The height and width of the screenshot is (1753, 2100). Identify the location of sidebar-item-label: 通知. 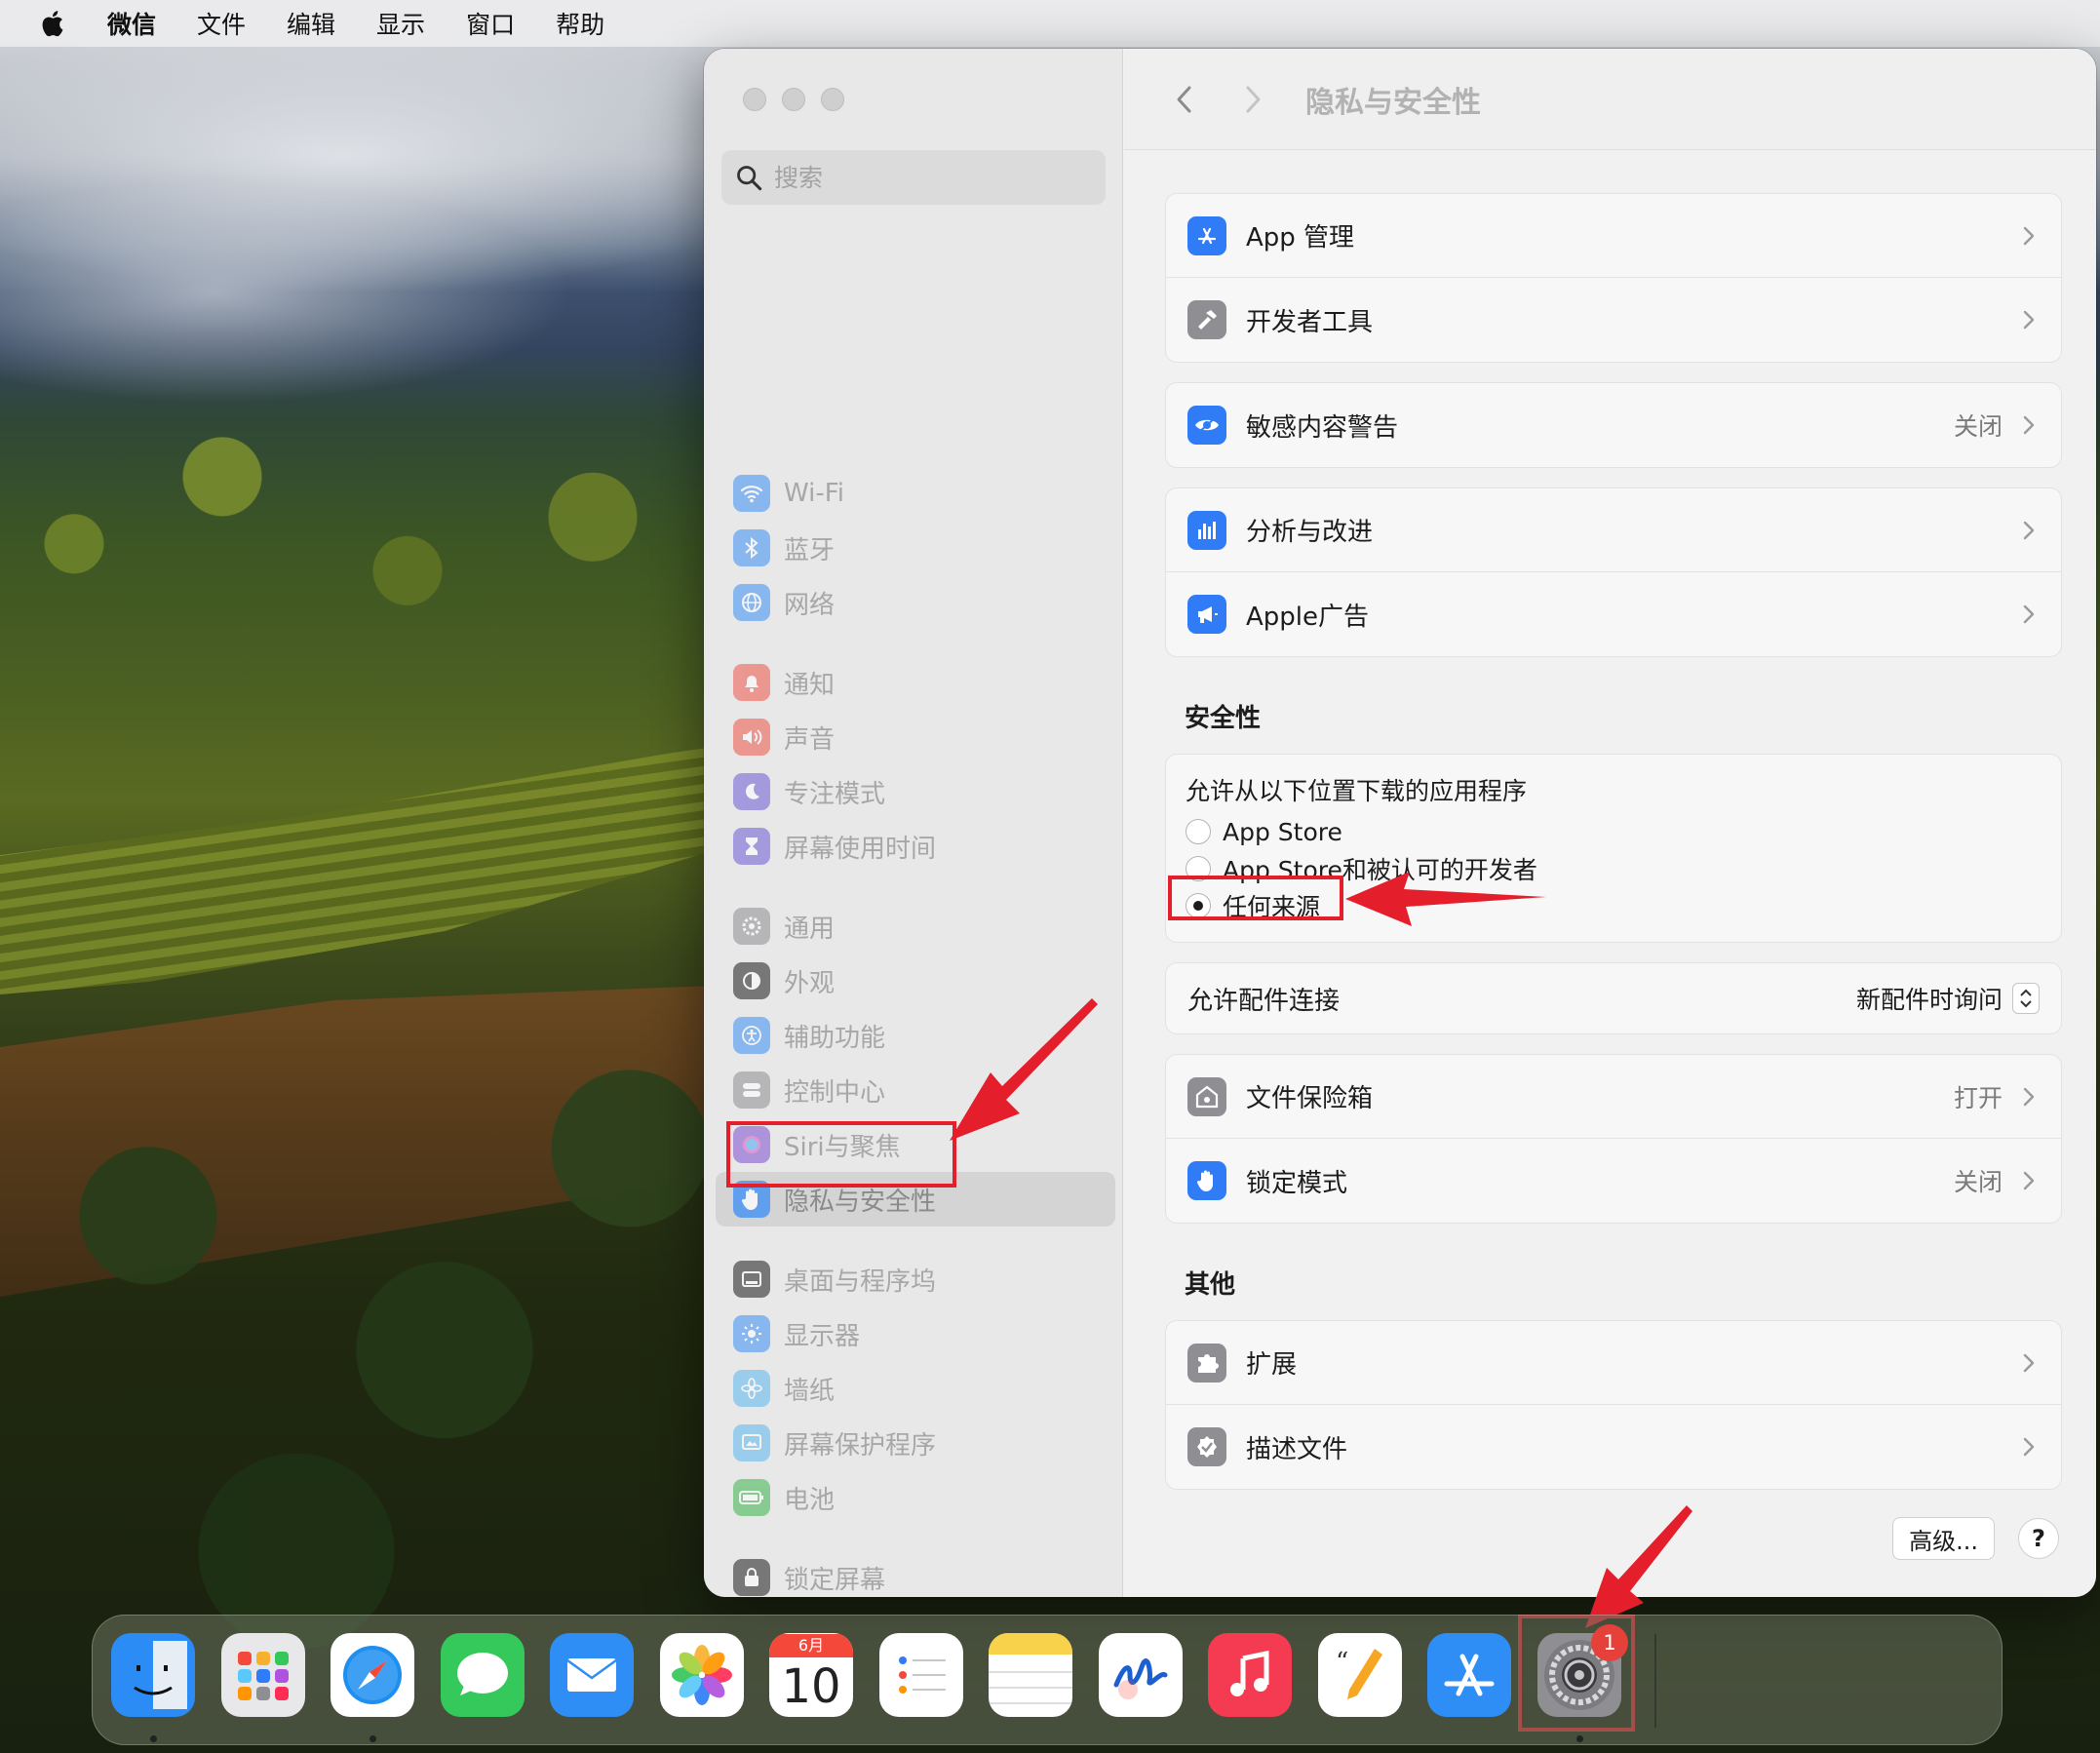
(810, 685).